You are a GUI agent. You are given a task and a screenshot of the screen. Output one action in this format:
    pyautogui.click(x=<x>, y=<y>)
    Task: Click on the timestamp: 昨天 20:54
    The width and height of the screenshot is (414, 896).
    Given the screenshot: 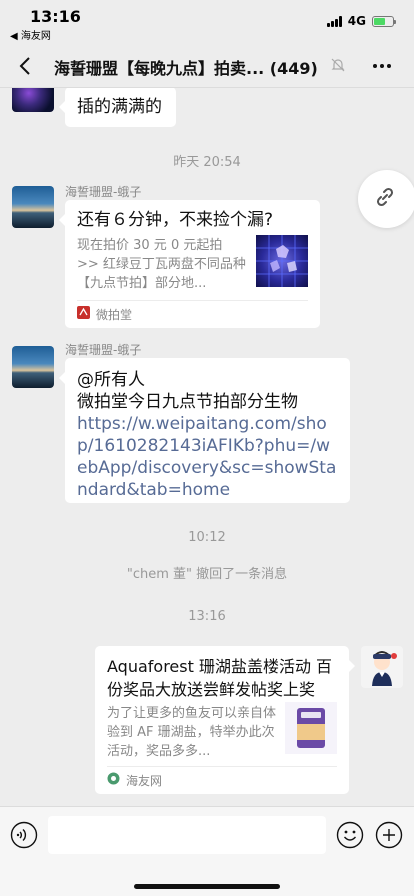 What is the action you would take?
    pyautogui.click(x=207, y=162)
    